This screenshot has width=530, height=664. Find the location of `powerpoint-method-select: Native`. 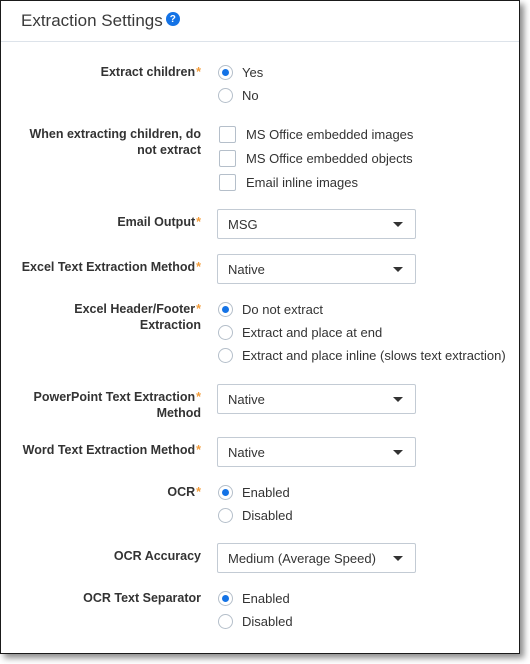

powerpoint-method-select: Native is located at coordinates (316, 399).